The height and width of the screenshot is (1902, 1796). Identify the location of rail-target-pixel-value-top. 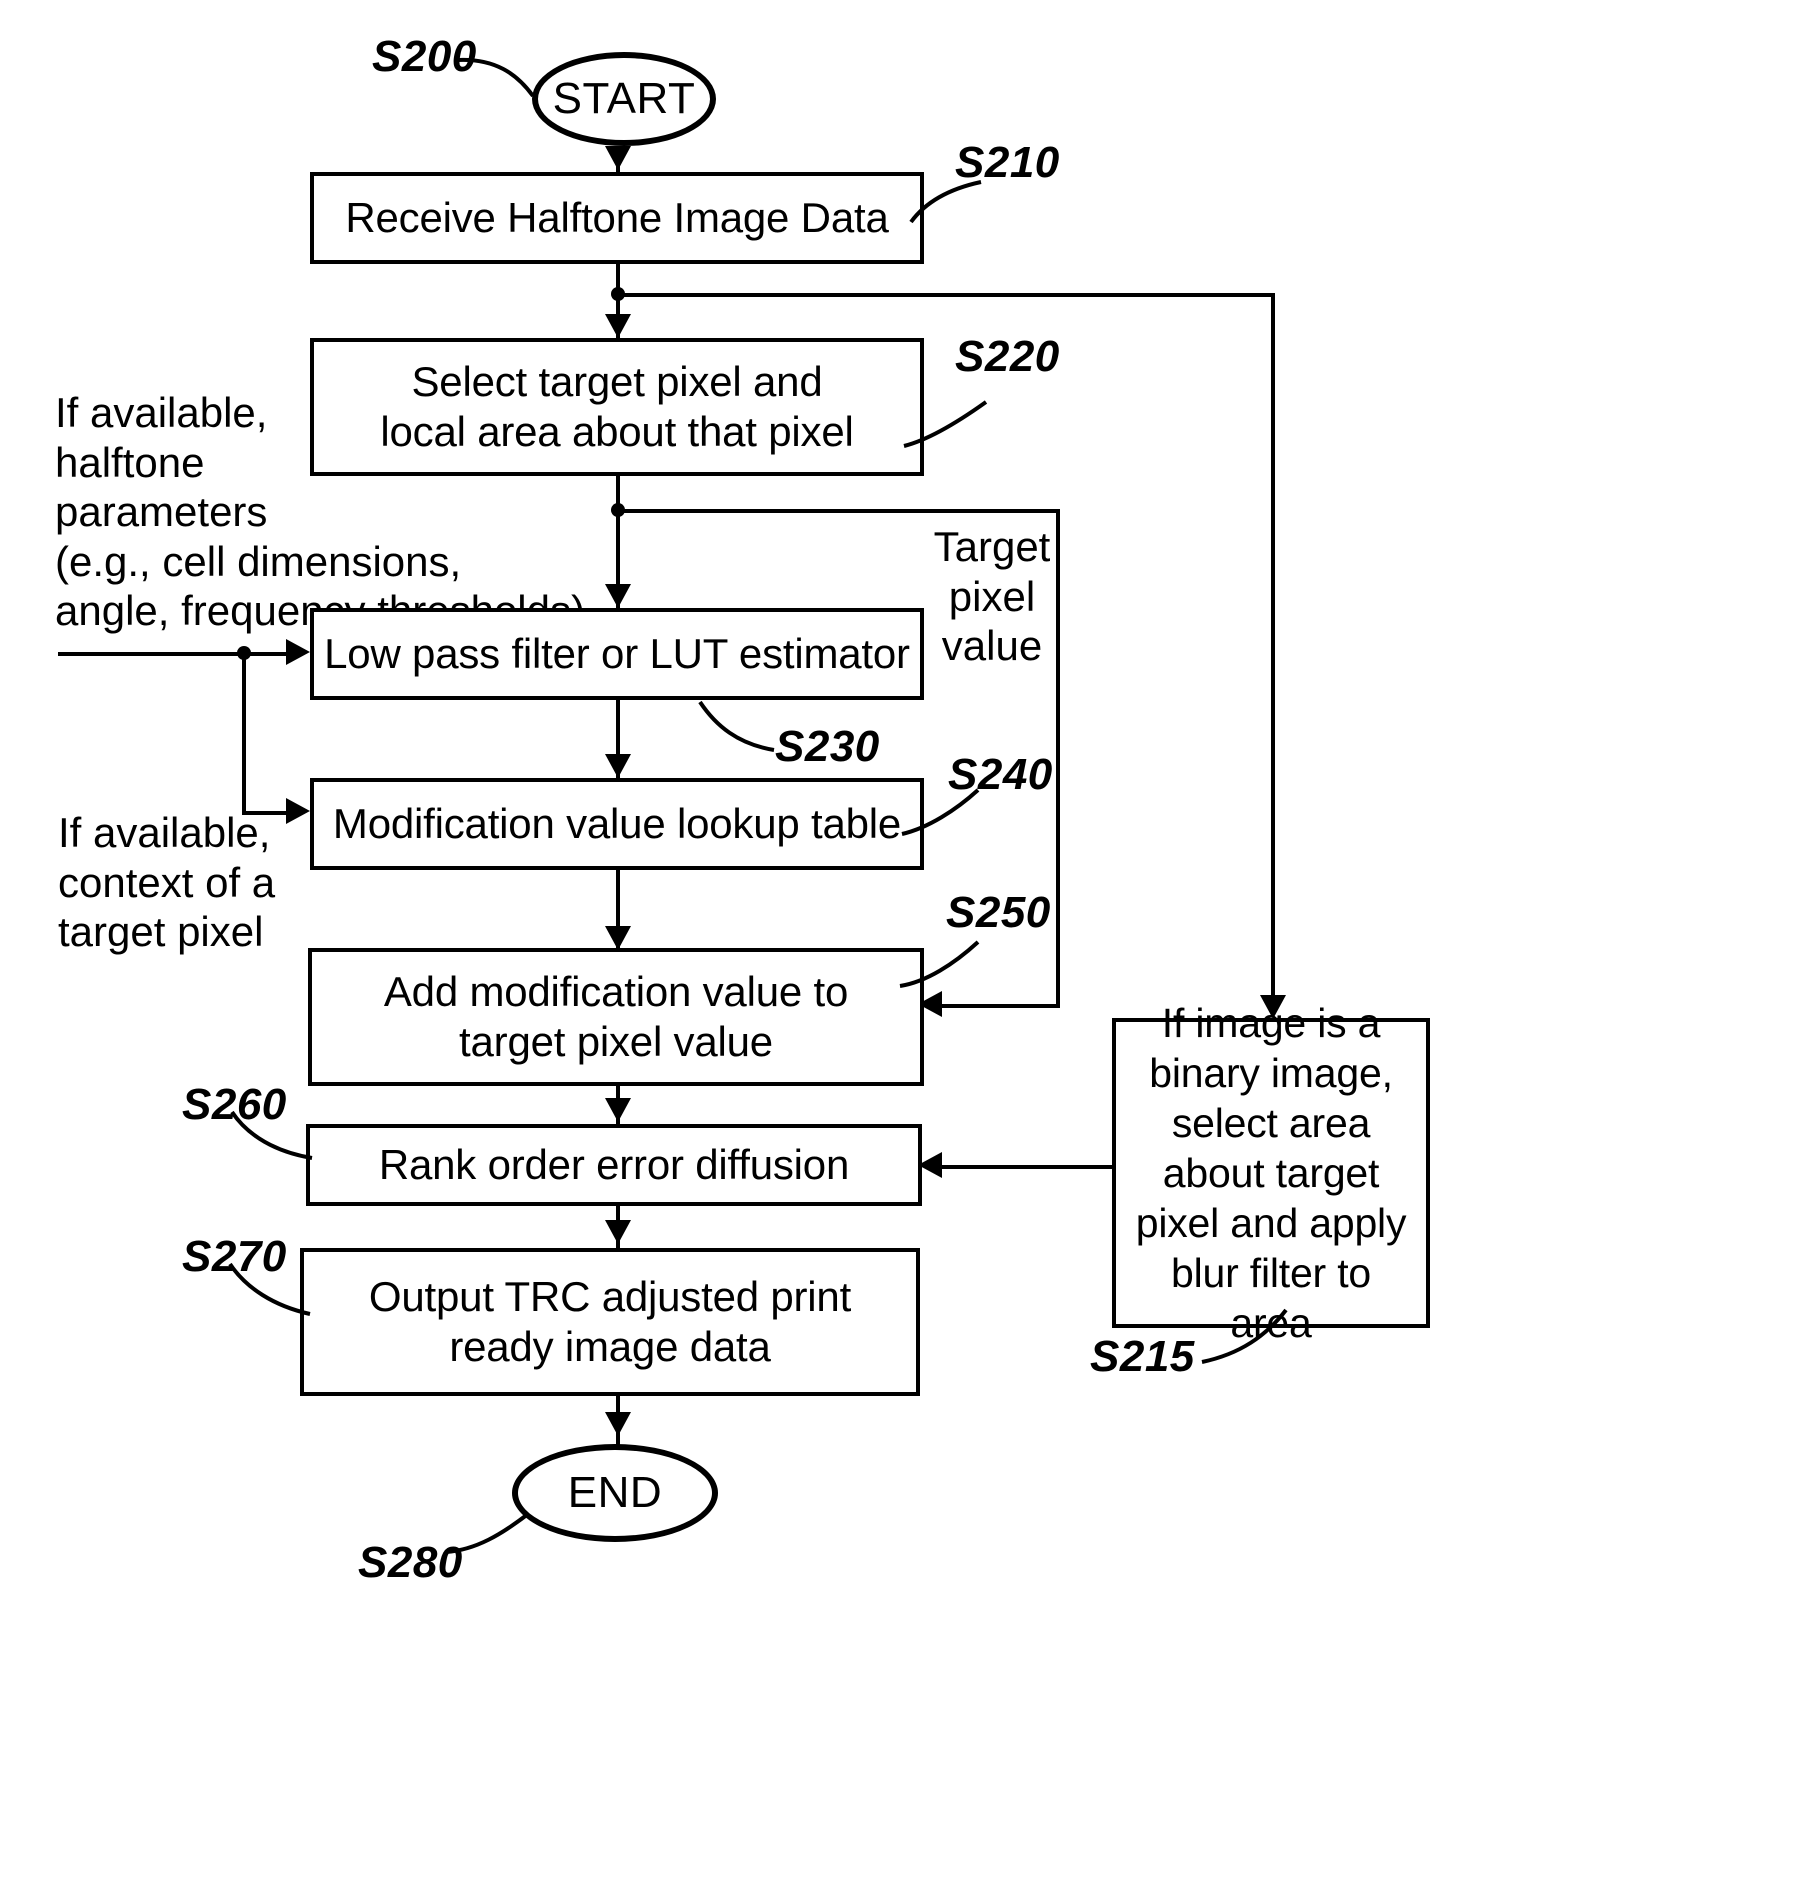
(838, 511).